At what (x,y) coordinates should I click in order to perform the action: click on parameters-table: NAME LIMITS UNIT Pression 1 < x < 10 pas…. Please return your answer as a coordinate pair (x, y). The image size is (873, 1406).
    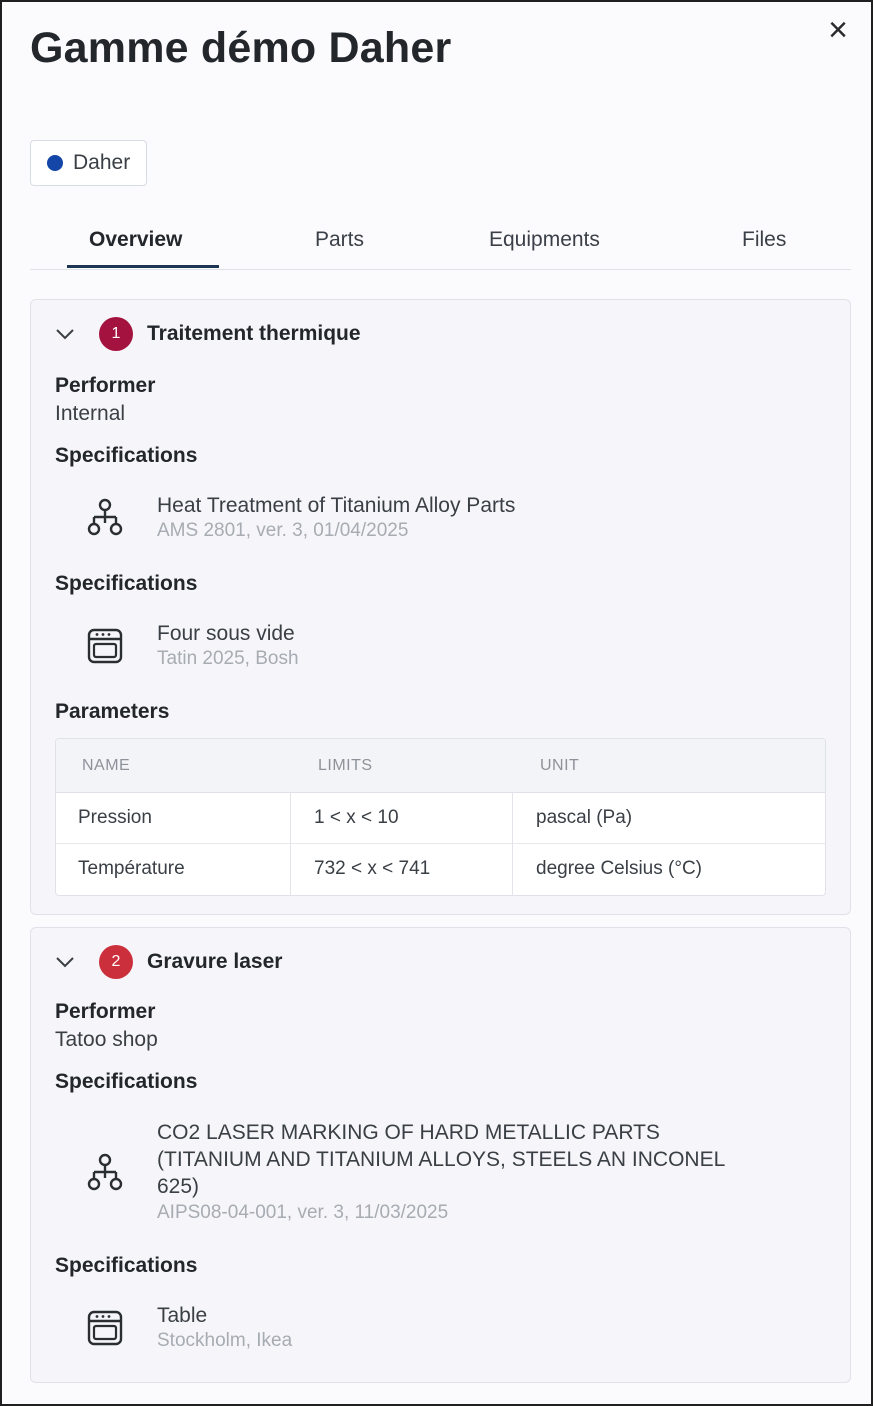
    Looking at the image, I should click on (440, 817).